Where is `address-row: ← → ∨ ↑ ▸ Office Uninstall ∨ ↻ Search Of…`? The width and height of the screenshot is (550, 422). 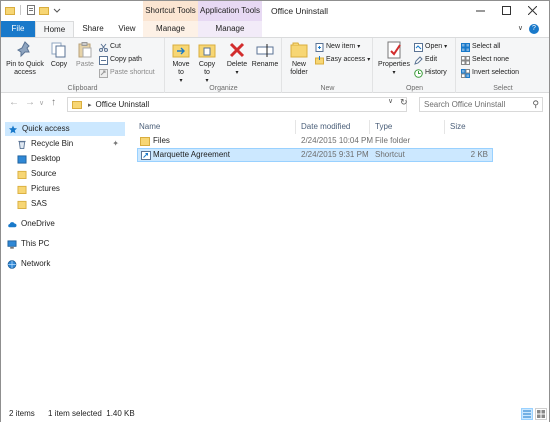 address-row: ← → ∨ ↑ ▸ Office Uninstall ∨ ↻ Search Of… is located at coordinates (275, 104).